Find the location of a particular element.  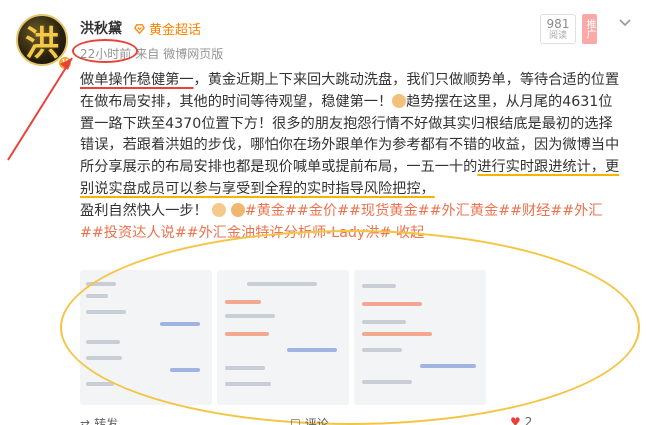

action-bar: ⇄ 转发 ☐ 评论 ♥ 2 is located at coordinates (360, 420).